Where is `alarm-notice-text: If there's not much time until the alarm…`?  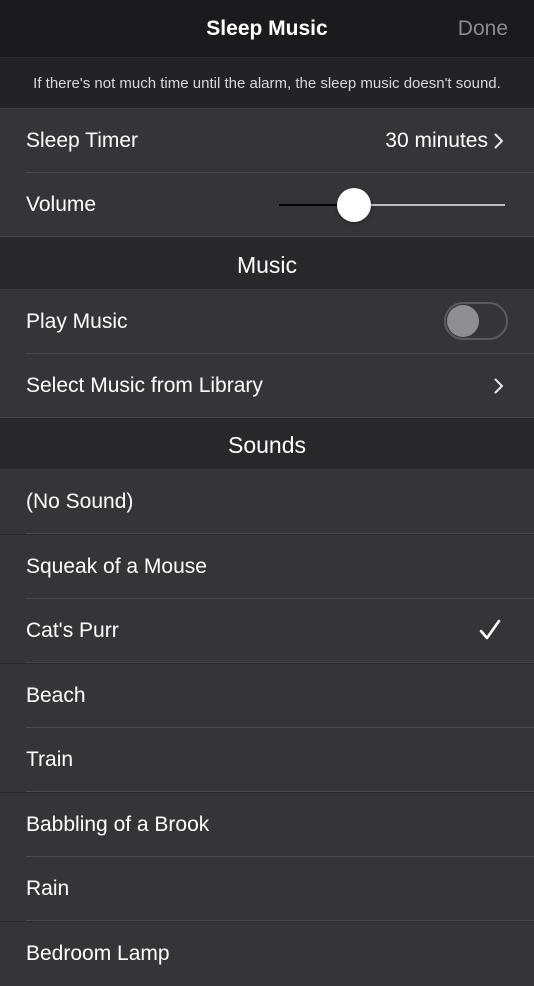 alarm-notice-text: If there's not much time until the alarm… is located at coordinates (267, 83).